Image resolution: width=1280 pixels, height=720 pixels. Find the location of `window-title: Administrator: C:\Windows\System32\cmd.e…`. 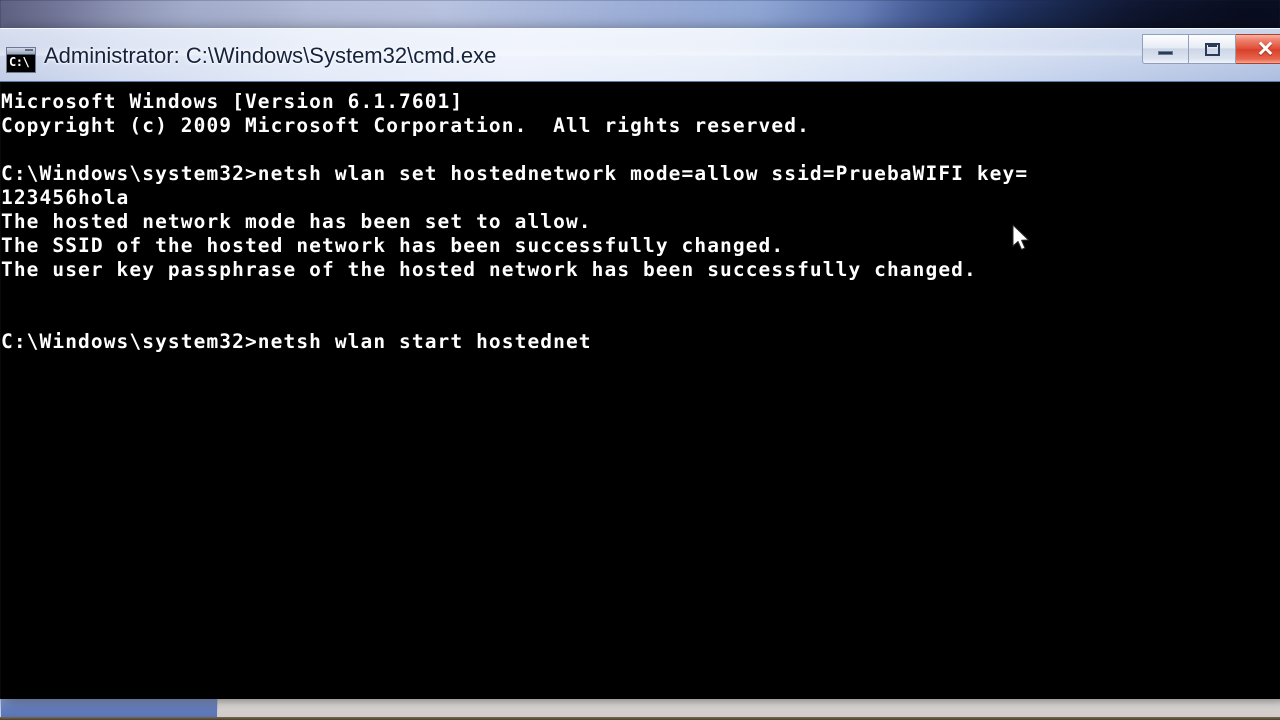

window-title: Administrator: C:\Windows\System32\cmd.e… is located at coordinates (270, 55).